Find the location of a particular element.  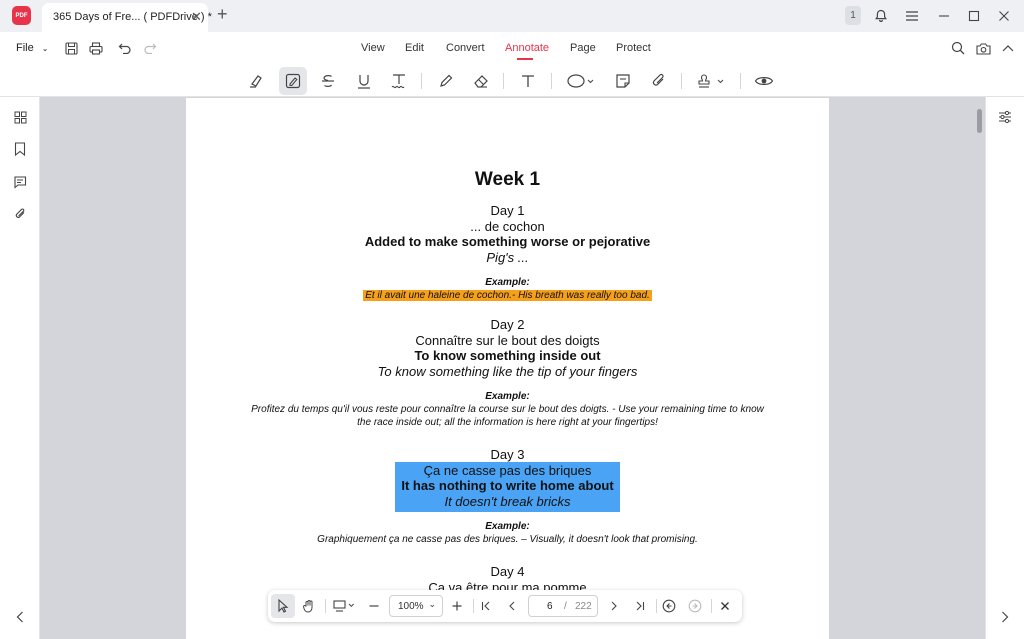

day-heading: Day 4 is located at coordinates (507, 571).